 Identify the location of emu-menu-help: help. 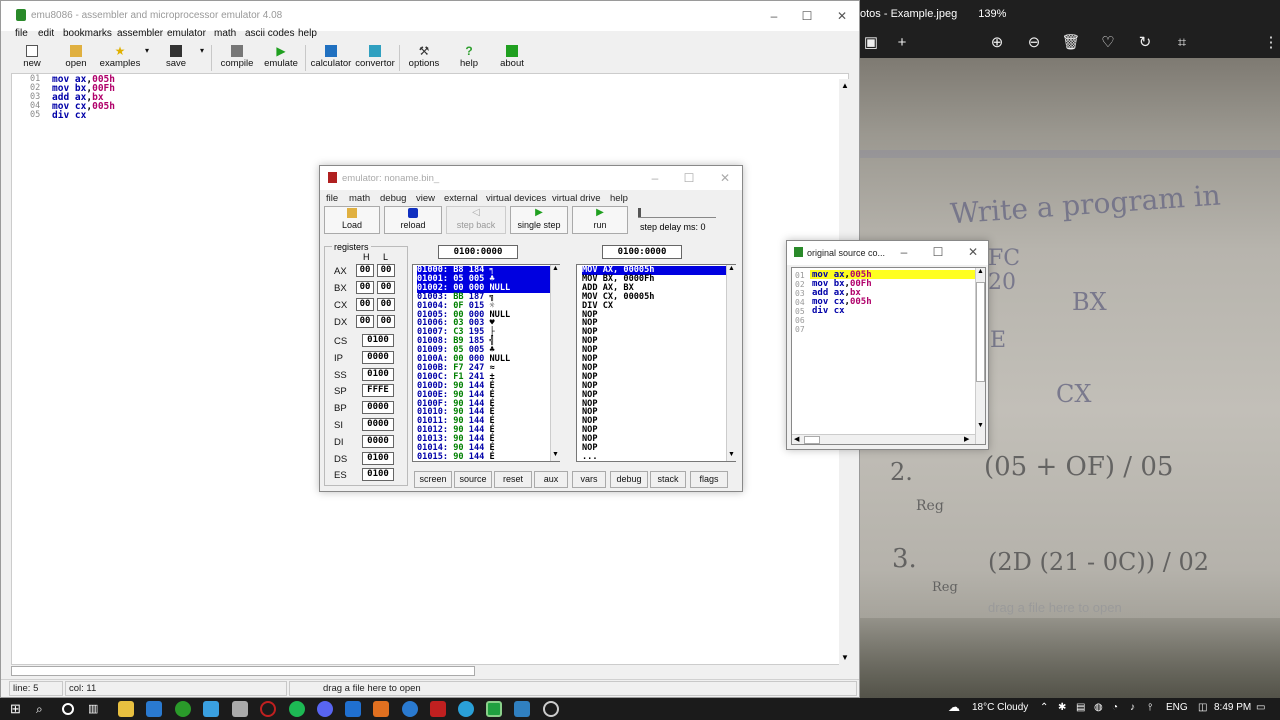
(619, 198).